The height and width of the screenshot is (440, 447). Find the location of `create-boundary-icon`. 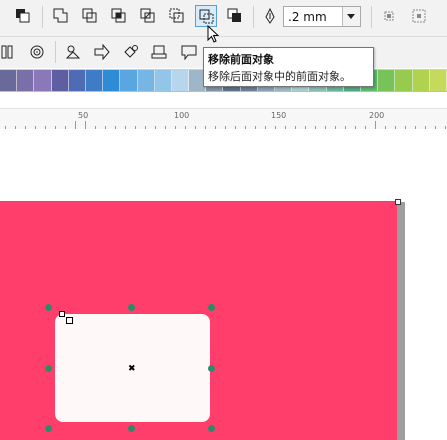

create-boundary-icon is located at coordinates (235, 16).